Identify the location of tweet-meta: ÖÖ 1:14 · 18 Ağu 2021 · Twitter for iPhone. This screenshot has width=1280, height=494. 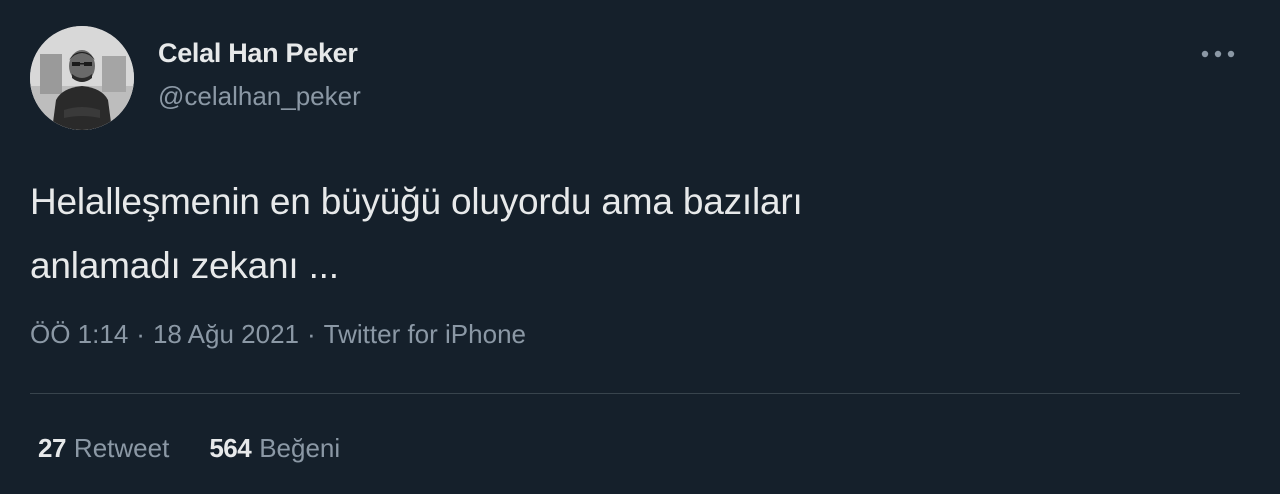
(278, 334).